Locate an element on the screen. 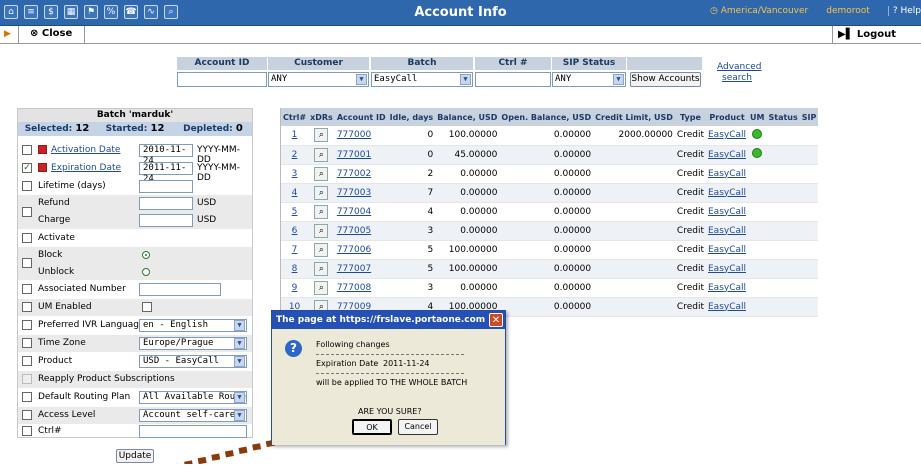 The image size is (921, 466). close-button: ⊗ Close is located at coordinates (51, 33).